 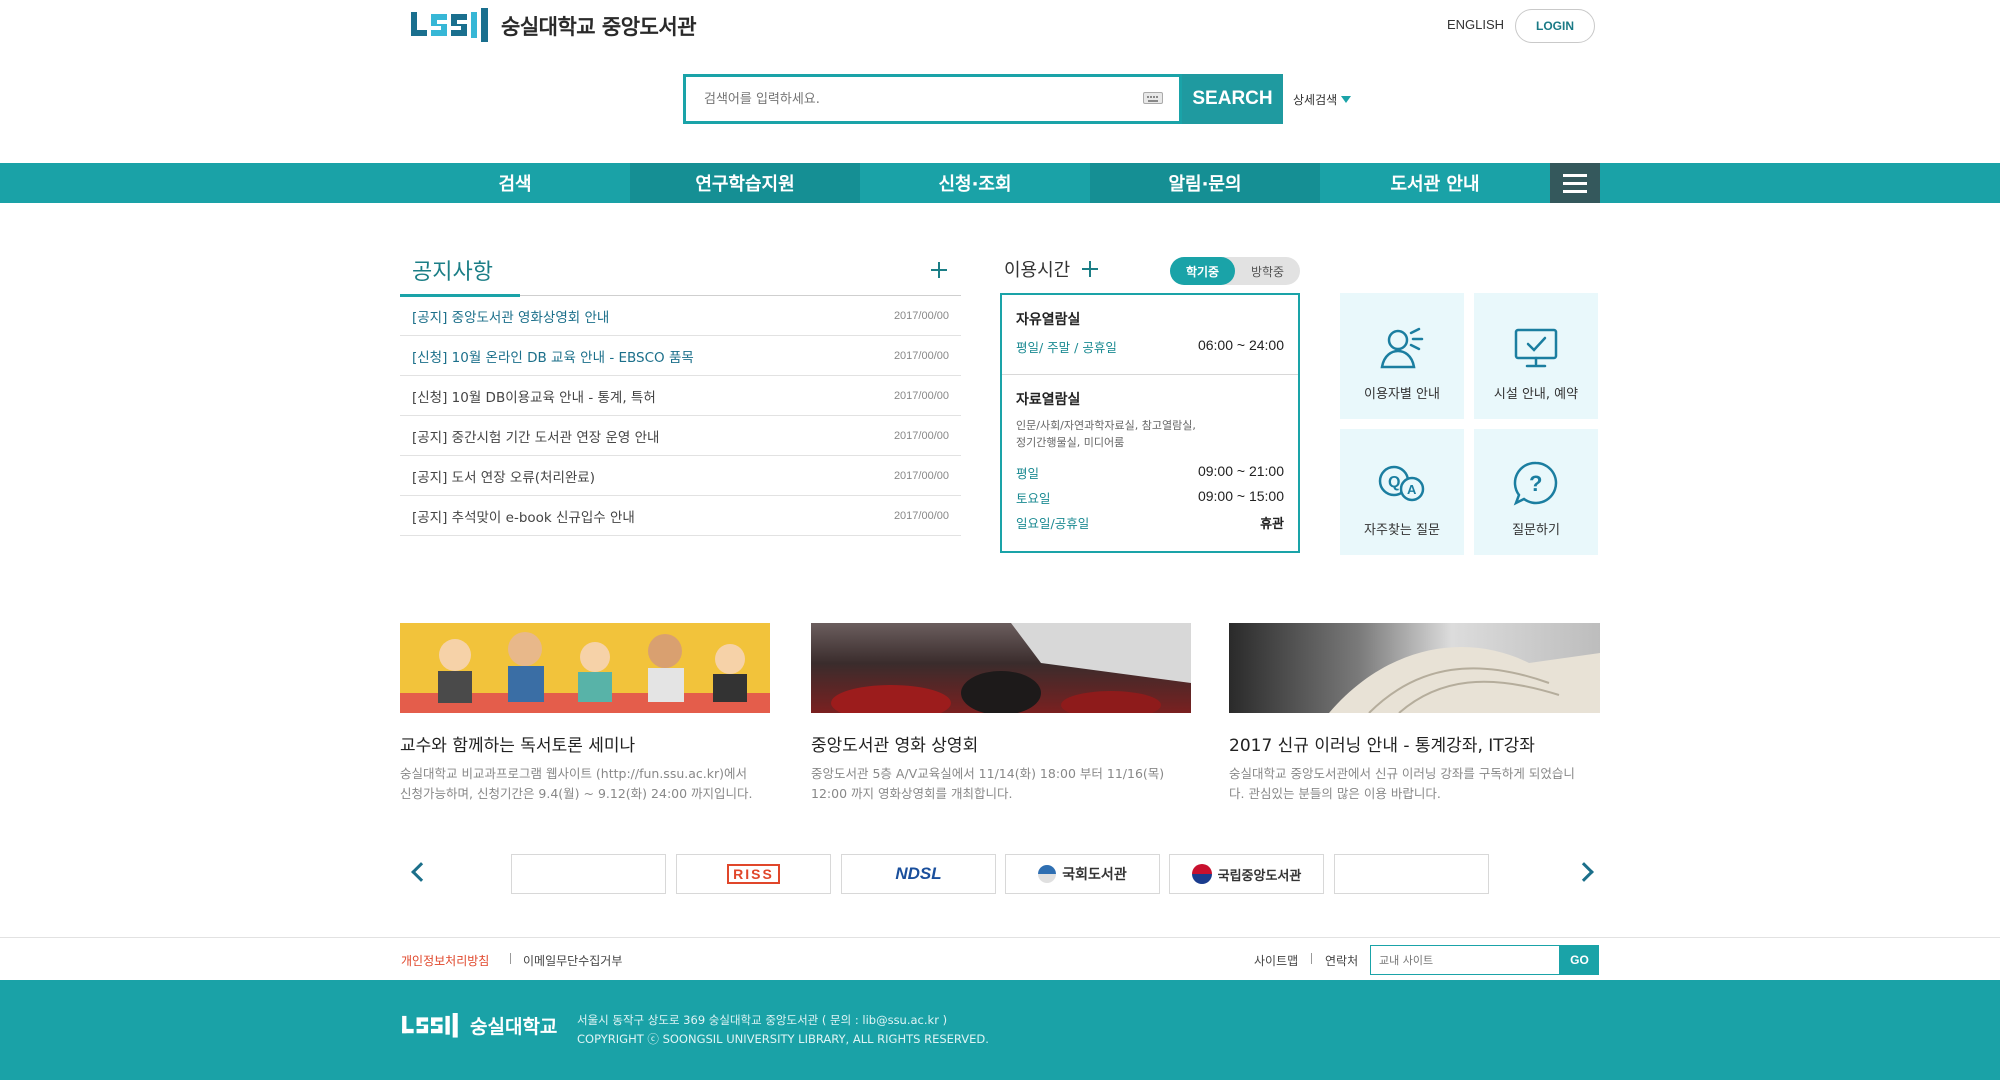 I want to click on feature-title: 교수와 함께하는 독서토론 세미나, so click(x=518, y=746).